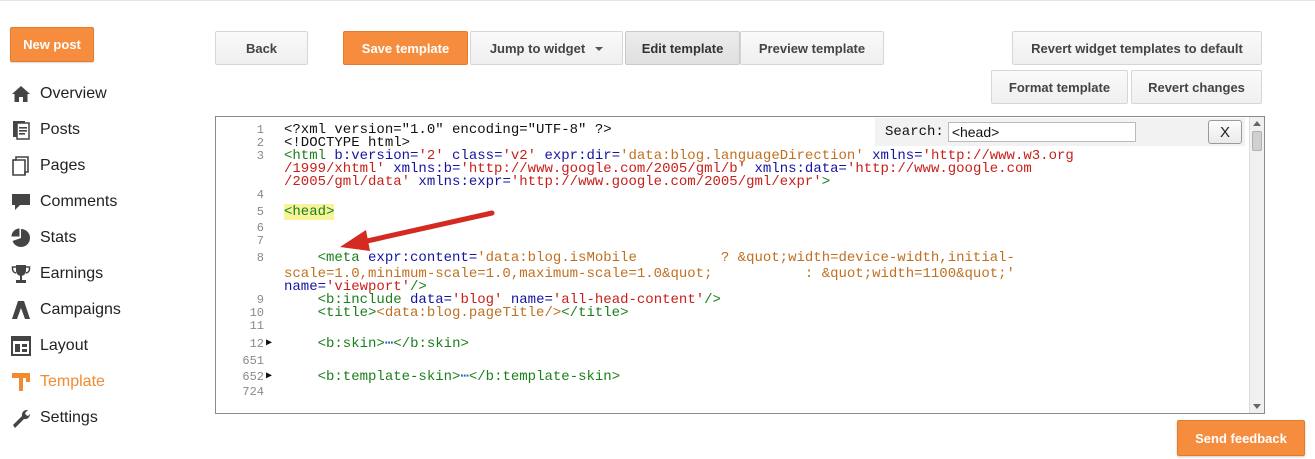 The height and width of the screenshot is (459, 1315). What do you see at coordinates (63, 165) in the screenshot?
I see `sidebar-item-label: Pages` at bounding box center [63, 165].